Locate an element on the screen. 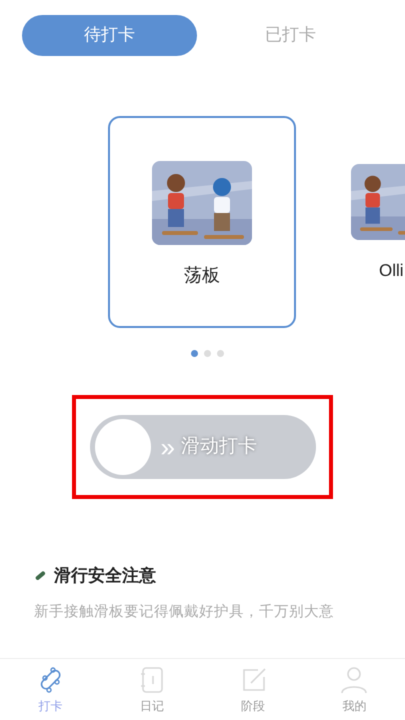 This screenshot has height=720, width=405. nav-item: 我的 is located at coordinates (354, 689).